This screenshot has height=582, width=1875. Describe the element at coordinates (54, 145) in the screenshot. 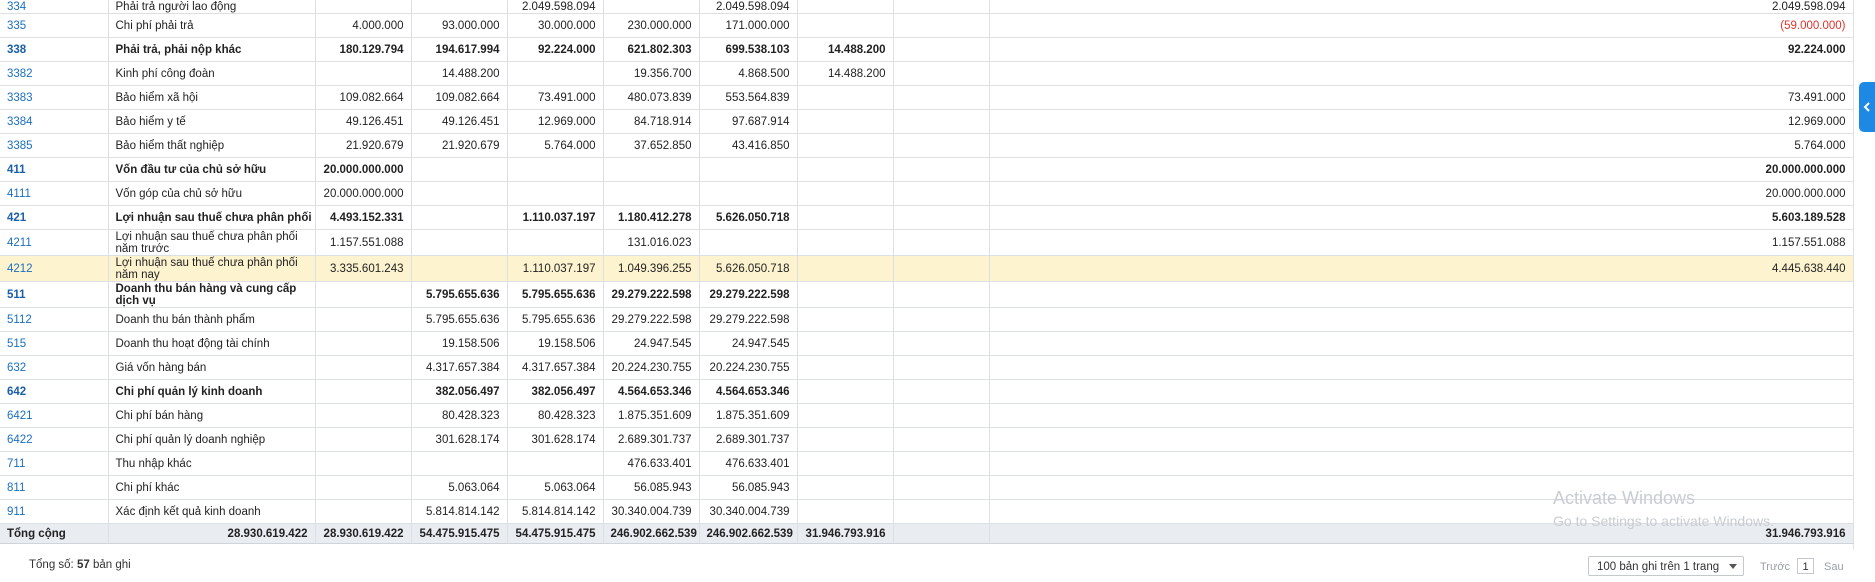

I see `account-code-cell: 3385` at that location.